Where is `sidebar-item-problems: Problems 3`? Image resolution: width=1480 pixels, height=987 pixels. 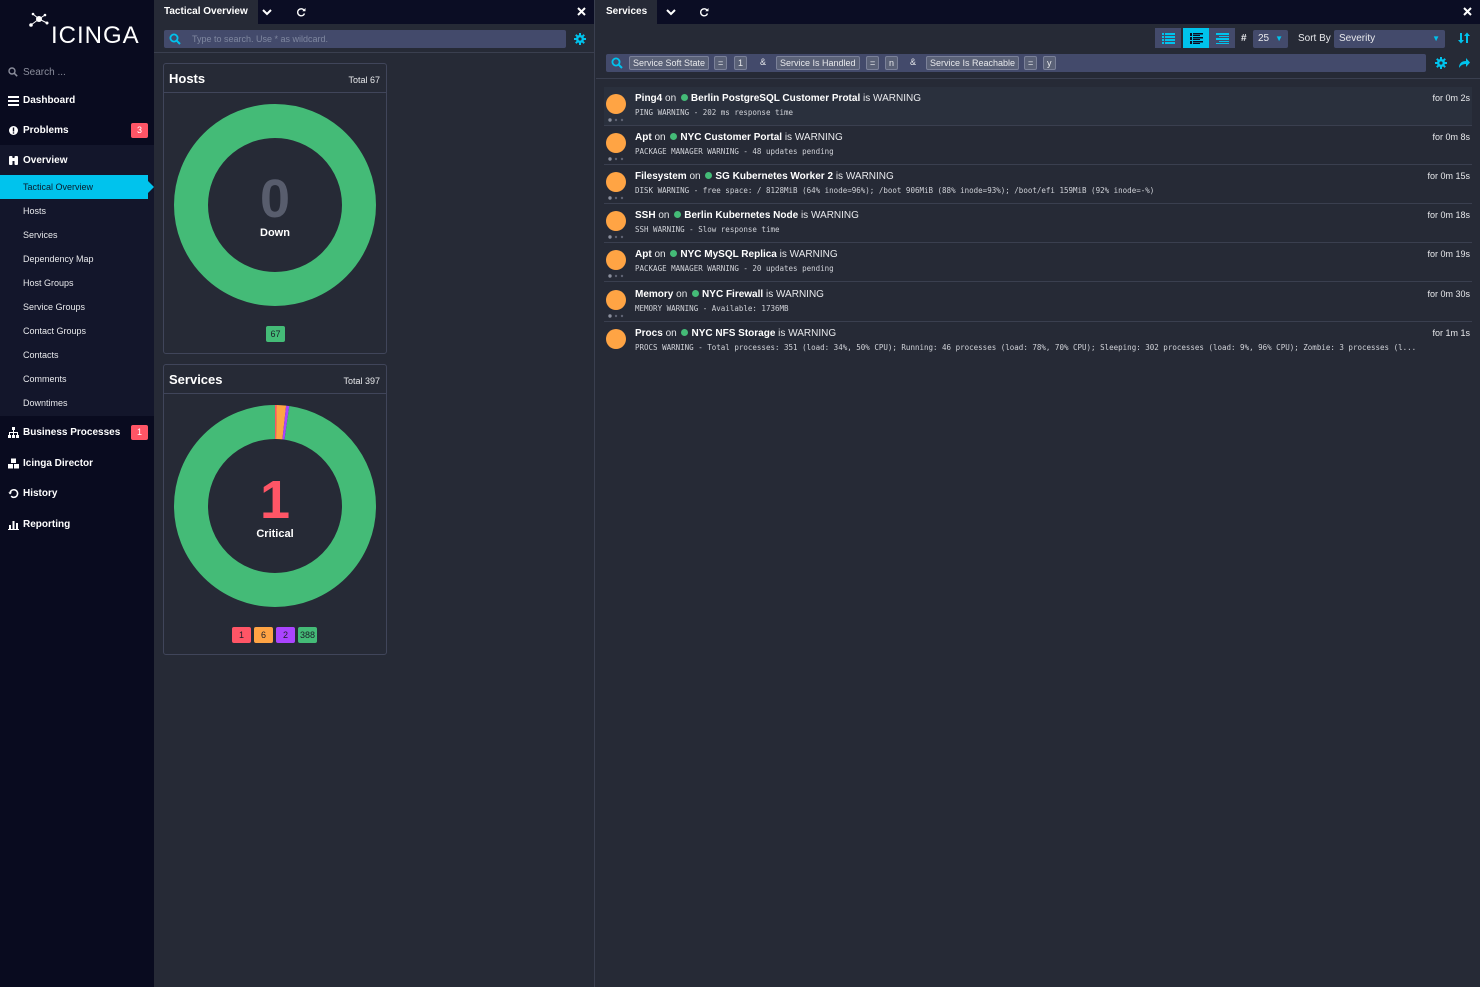 sidebar-item-problems: Problems 3 is located at coordinates (77, 130).